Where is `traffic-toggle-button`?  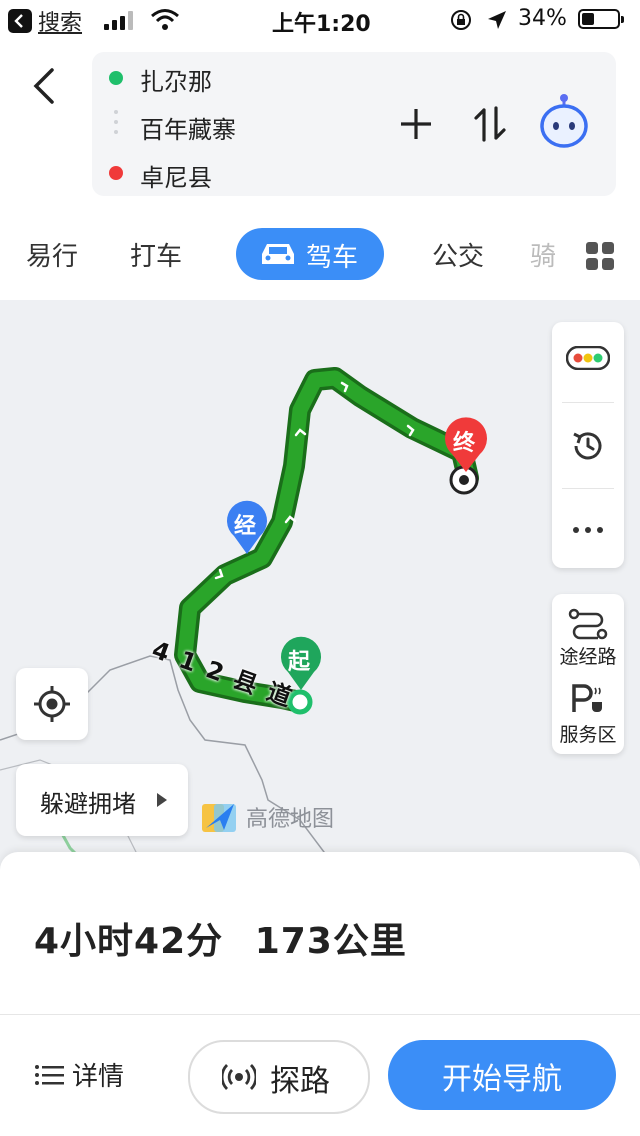 traffic-toggle-button is located at coordinates (588, 362).